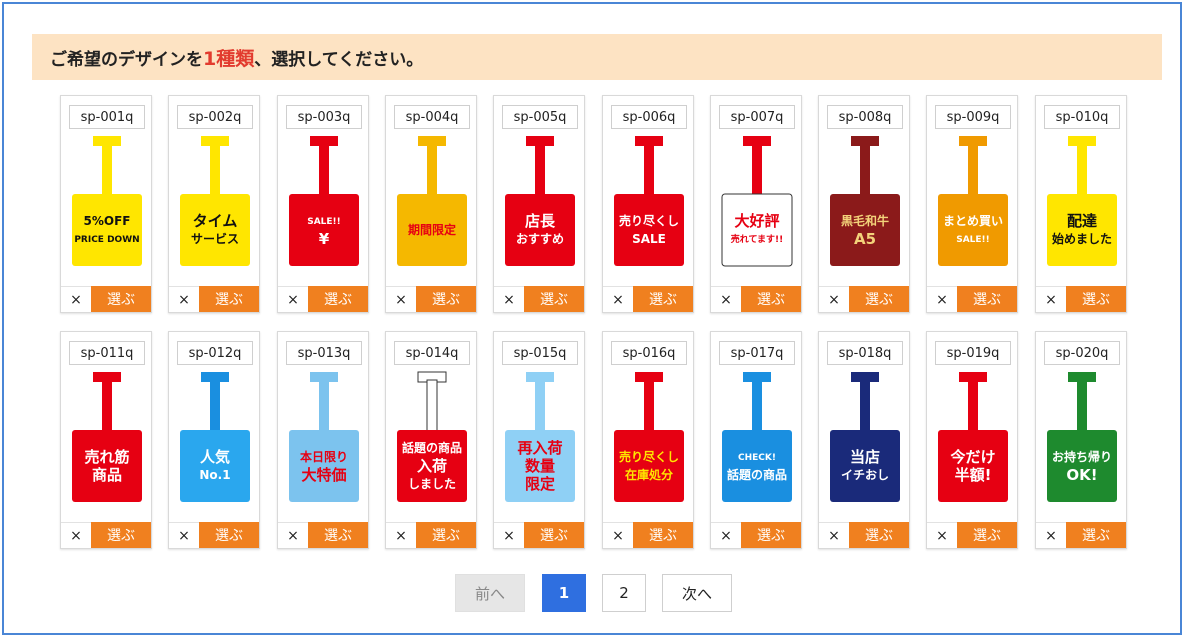 The image size is (1188, 641). I want to click on design-code: sp-011q, so click(107, 353).